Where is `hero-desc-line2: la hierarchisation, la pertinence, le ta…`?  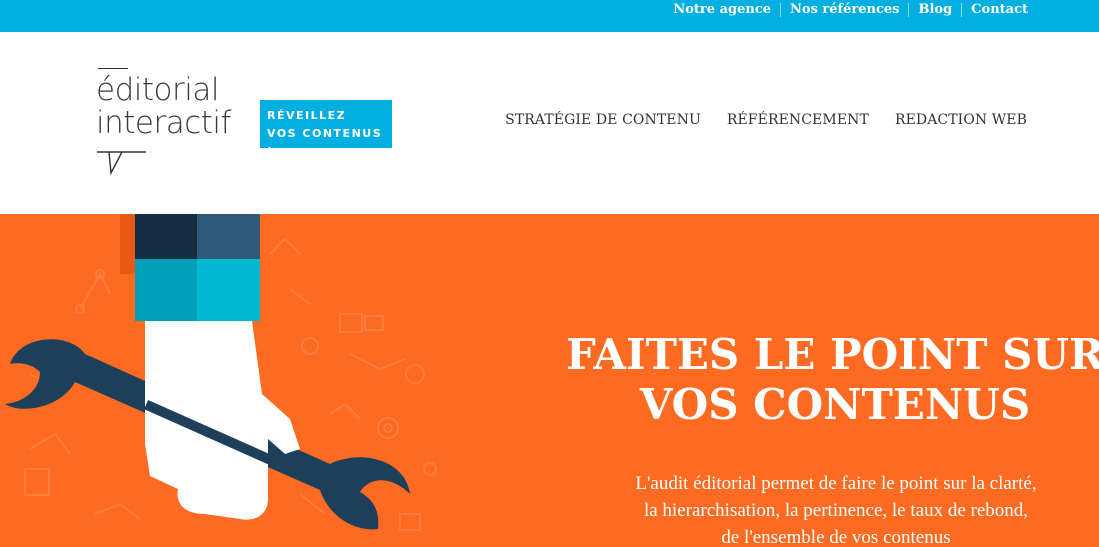
hero-desc-line2: la hierarchisation, la pertinence, le ta… is located at coordinates (836, 510).